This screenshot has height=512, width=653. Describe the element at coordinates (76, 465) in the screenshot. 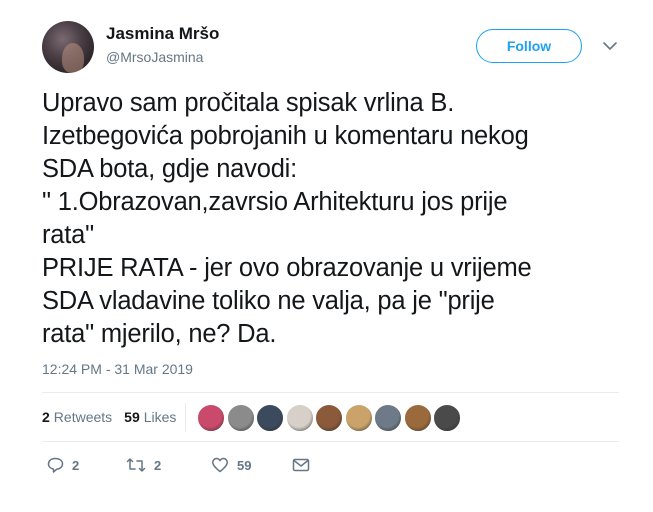

I see `reply-count: 2` at that location.